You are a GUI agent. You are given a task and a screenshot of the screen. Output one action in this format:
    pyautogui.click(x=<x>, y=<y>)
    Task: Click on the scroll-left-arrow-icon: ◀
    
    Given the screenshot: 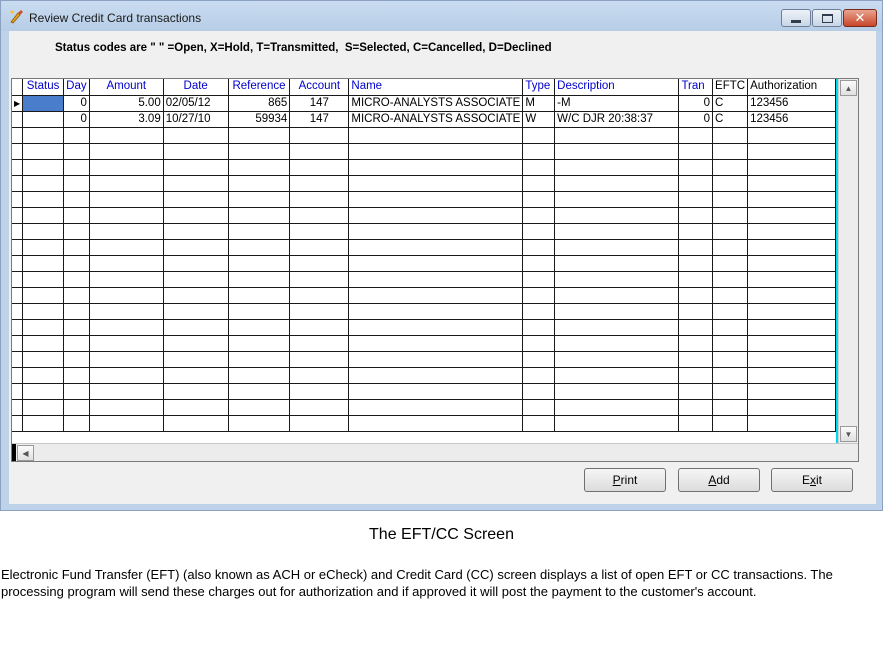 What is the action you would take?
    pyautogui.click(x=25, y=453)
    